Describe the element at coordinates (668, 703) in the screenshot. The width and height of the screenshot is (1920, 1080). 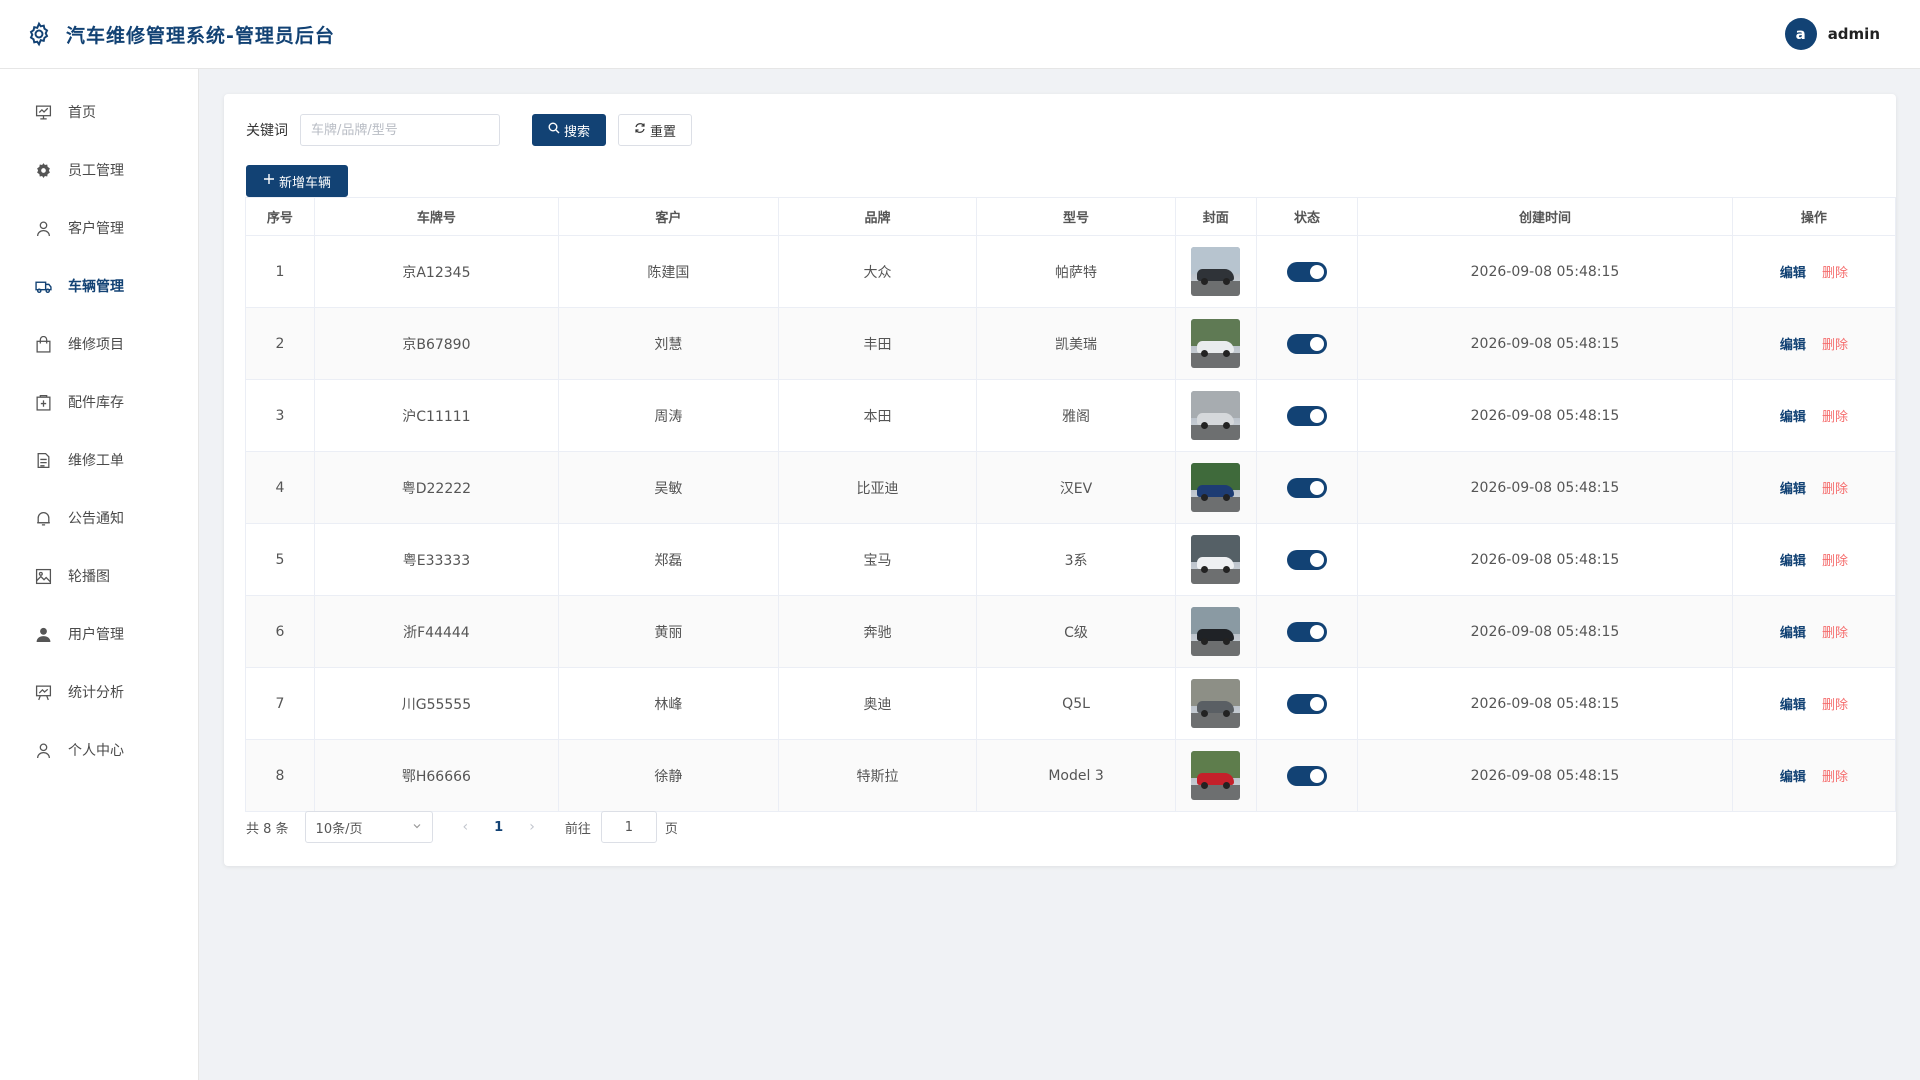
I see `customer-cell: 林峰` at that location.